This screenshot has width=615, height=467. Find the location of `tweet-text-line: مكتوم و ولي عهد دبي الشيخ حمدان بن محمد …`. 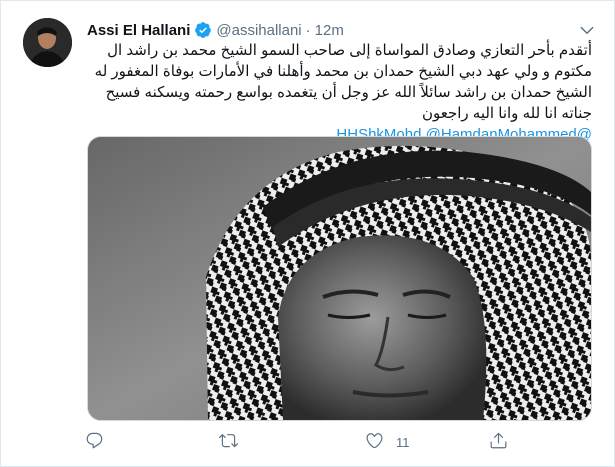

tweet-text-line: مكتوم و ولي عهد دبي الشيخ حمدان بن محمد … is located at coordinates (343, 71).